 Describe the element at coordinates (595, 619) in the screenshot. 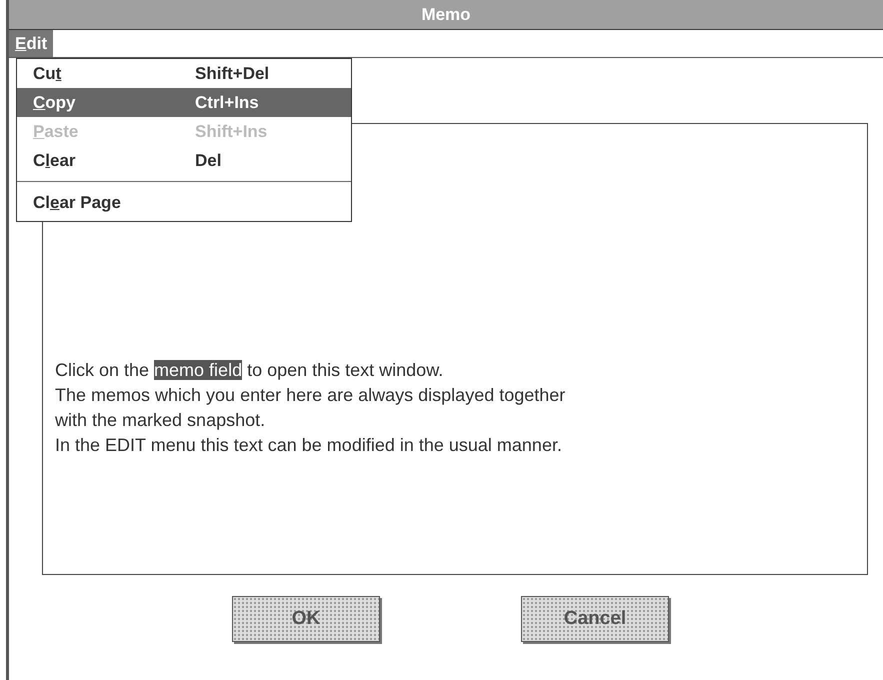

I see `dialog-button: Cancel` at that location.